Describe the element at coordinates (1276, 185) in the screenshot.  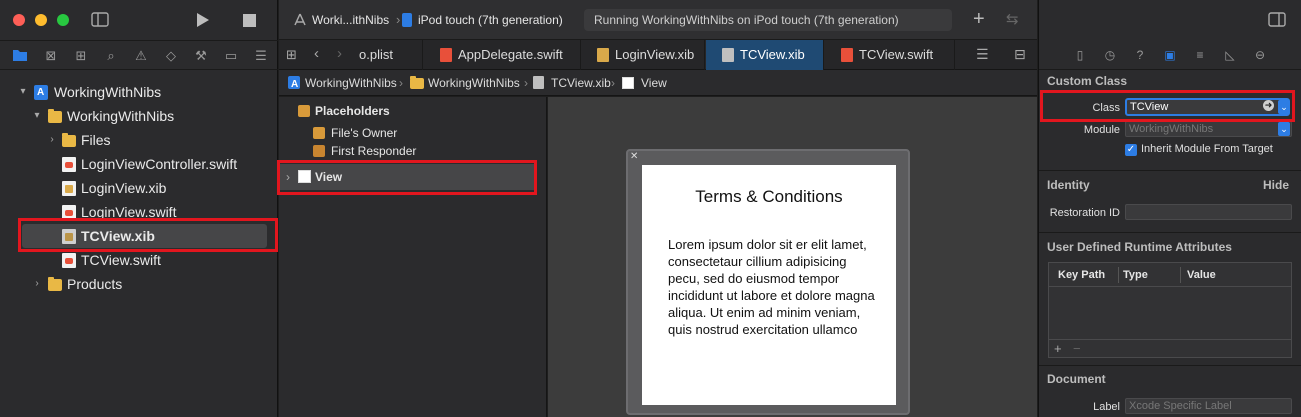
I see `hide-button: Hide` at that location.